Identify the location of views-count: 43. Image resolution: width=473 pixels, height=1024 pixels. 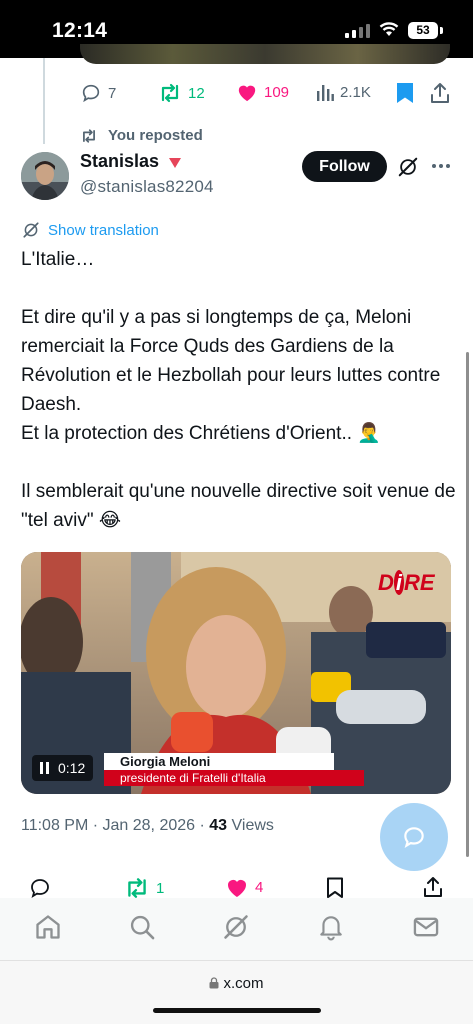
(218, 825).